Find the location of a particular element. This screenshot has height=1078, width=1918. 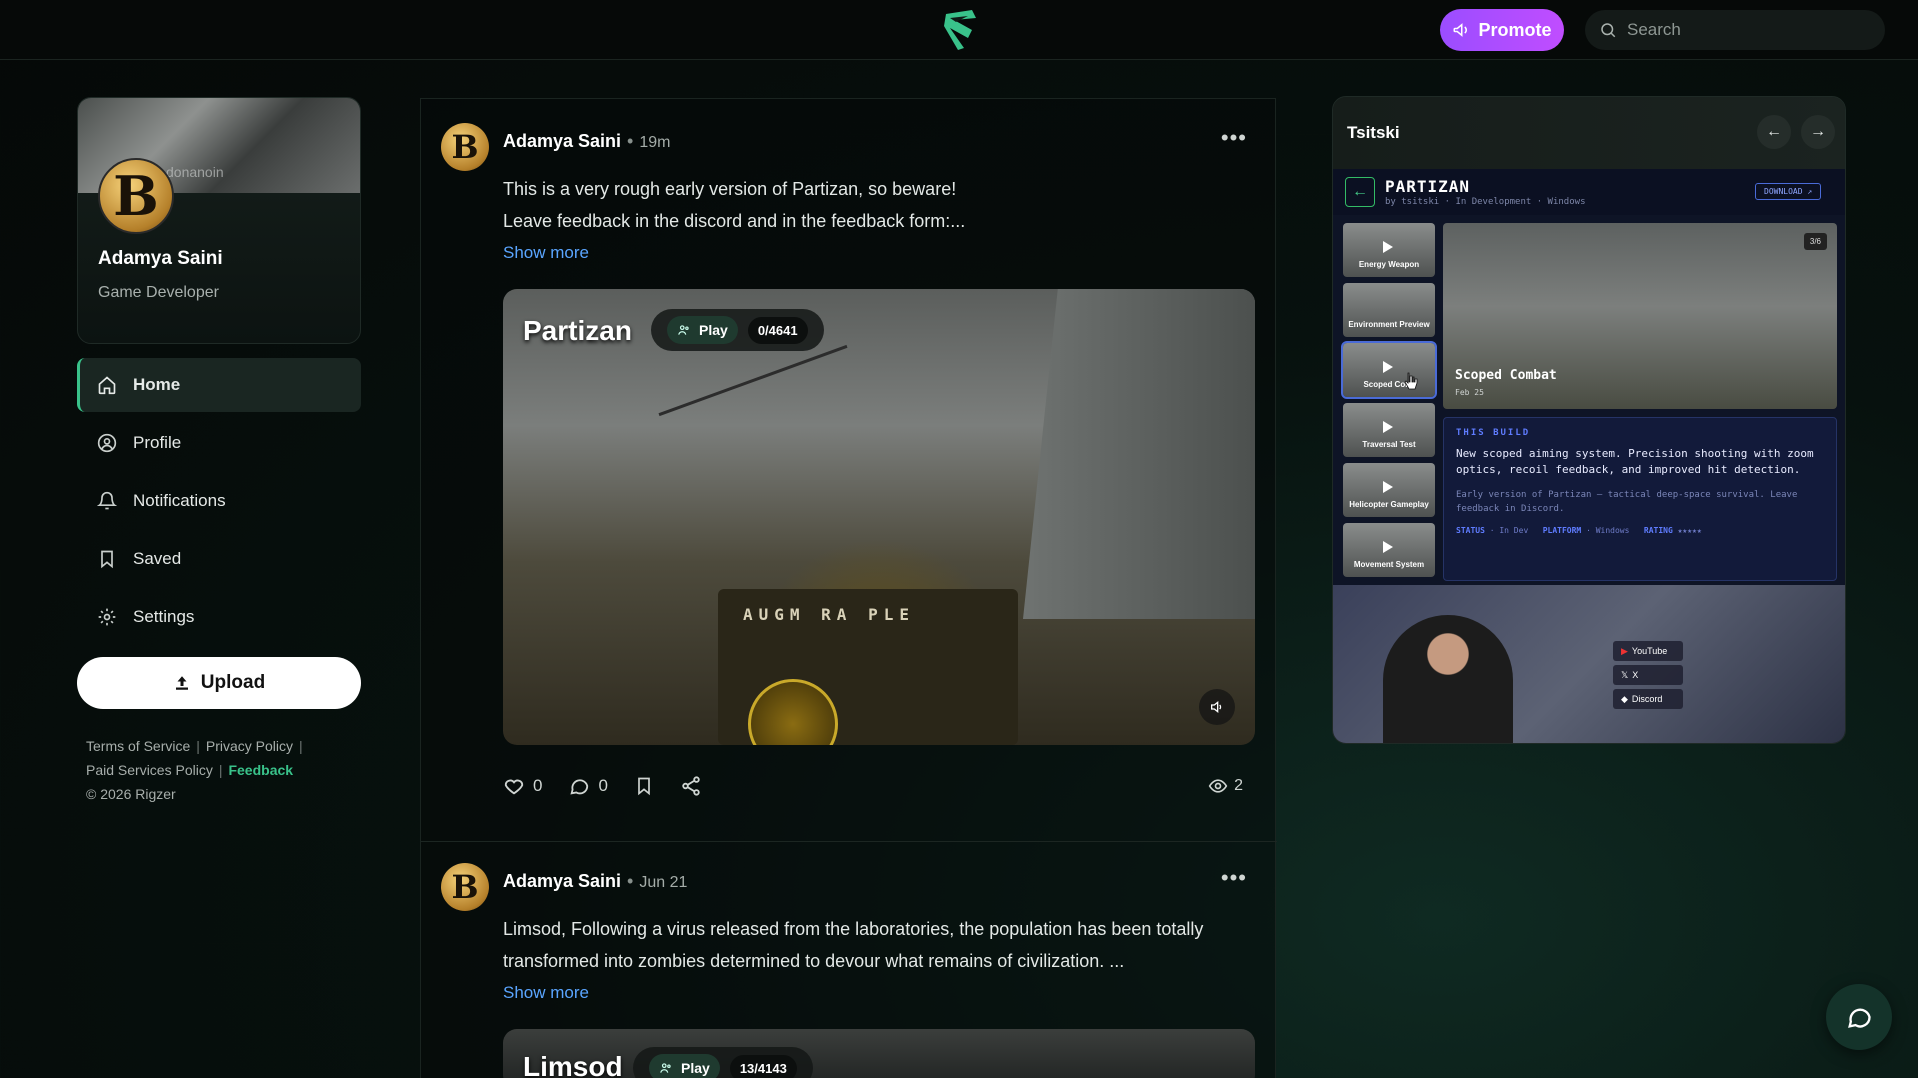

thumbnail-label: Traversal Test is located at coordinates (1389, 444).